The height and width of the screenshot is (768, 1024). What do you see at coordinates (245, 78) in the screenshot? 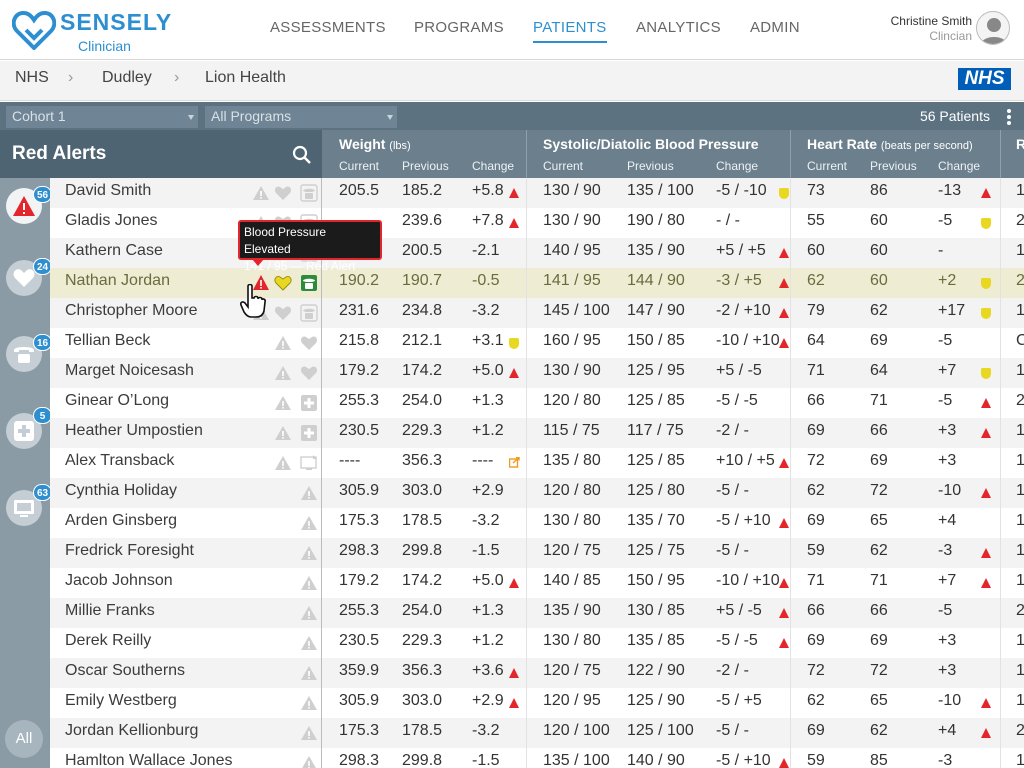
I see `breadcrumb-lion-health: Lion Health` at bounding box center [245, 78].